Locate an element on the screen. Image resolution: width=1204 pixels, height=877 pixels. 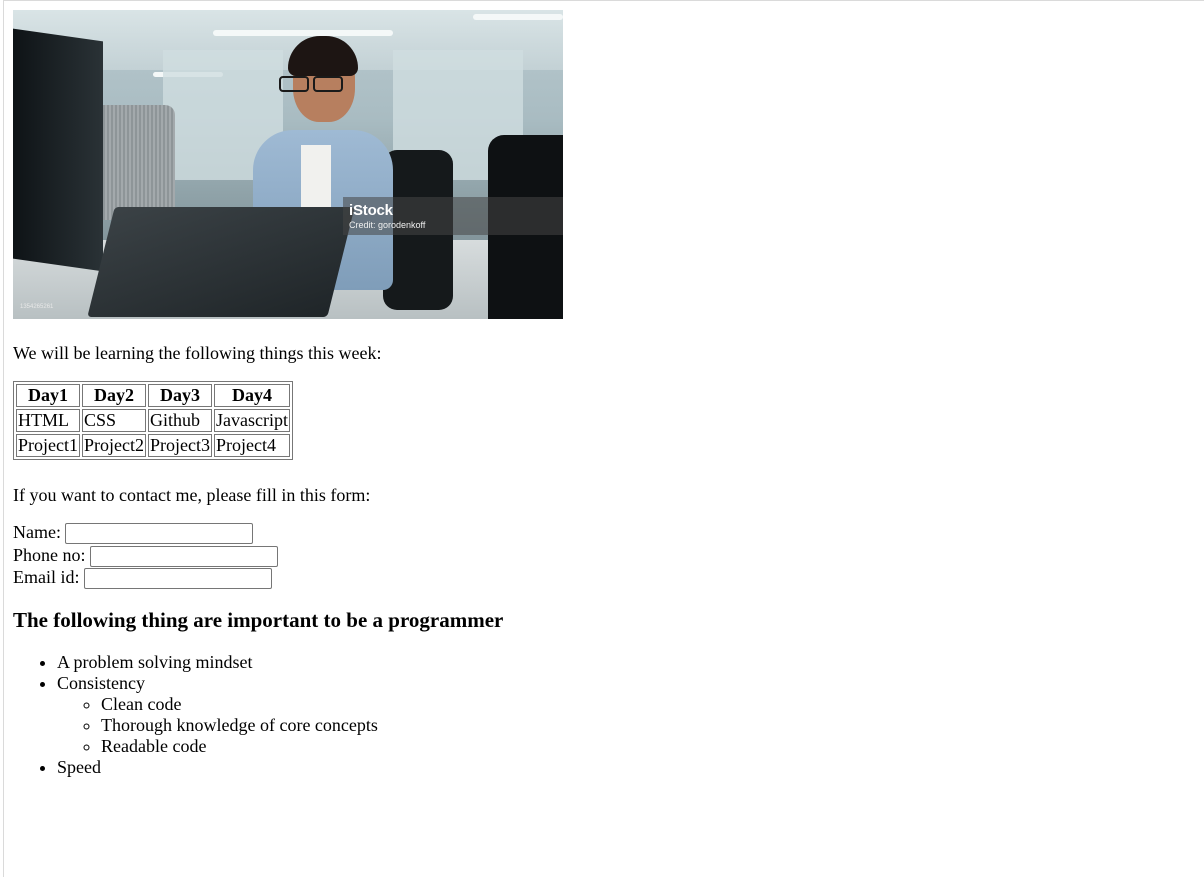
photo-person-shirt is located at coordinates (316, 180).